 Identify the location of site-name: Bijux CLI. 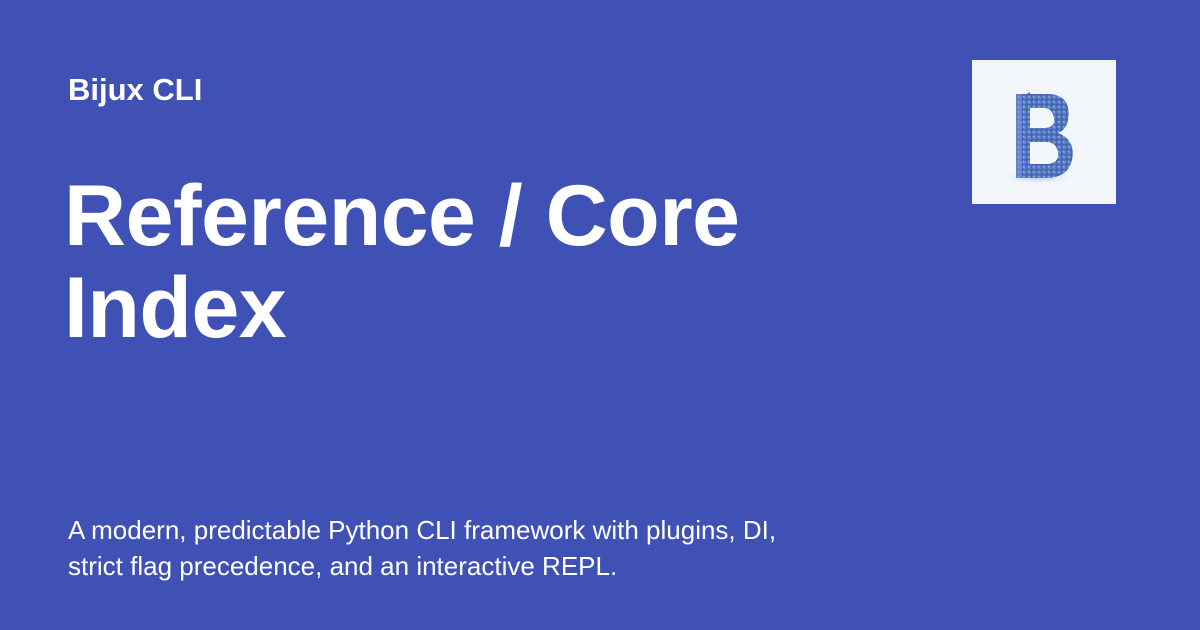
(135, 89).